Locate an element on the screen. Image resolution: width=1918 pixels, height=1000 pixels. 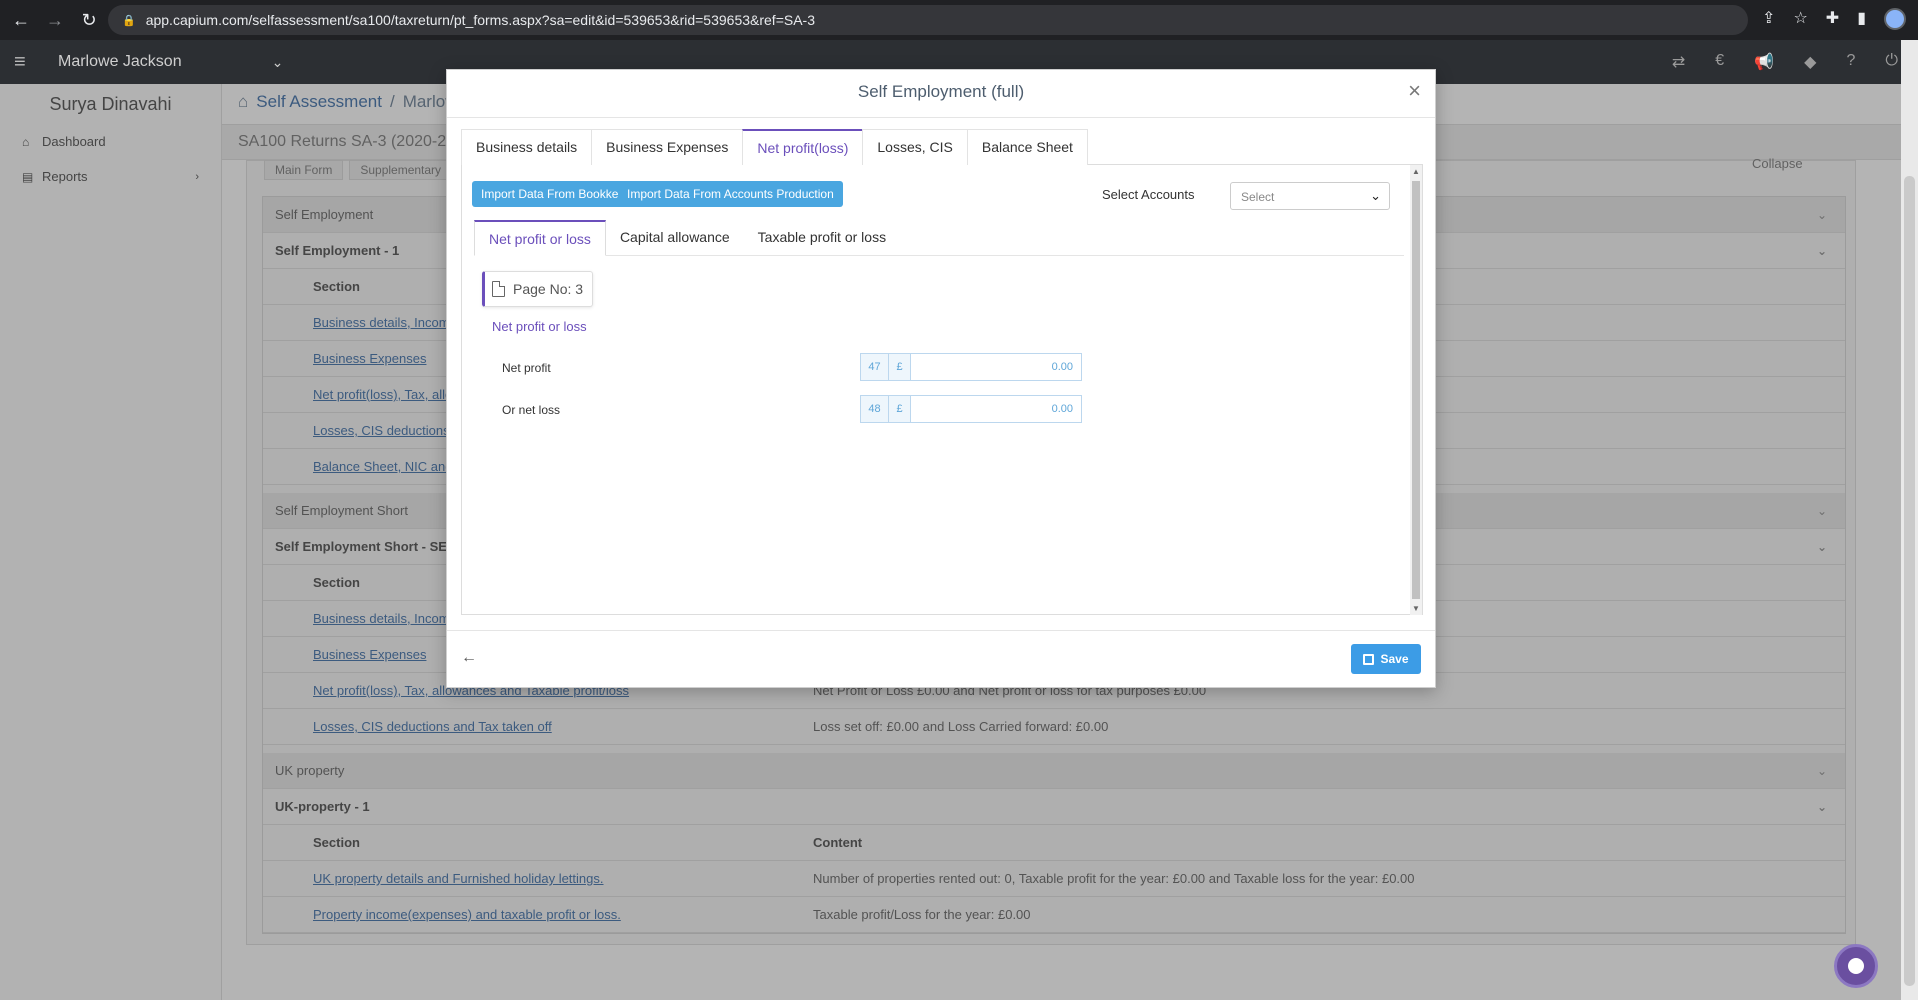
modal-title: Self Employment (full) is located at coordinates (941, 91).